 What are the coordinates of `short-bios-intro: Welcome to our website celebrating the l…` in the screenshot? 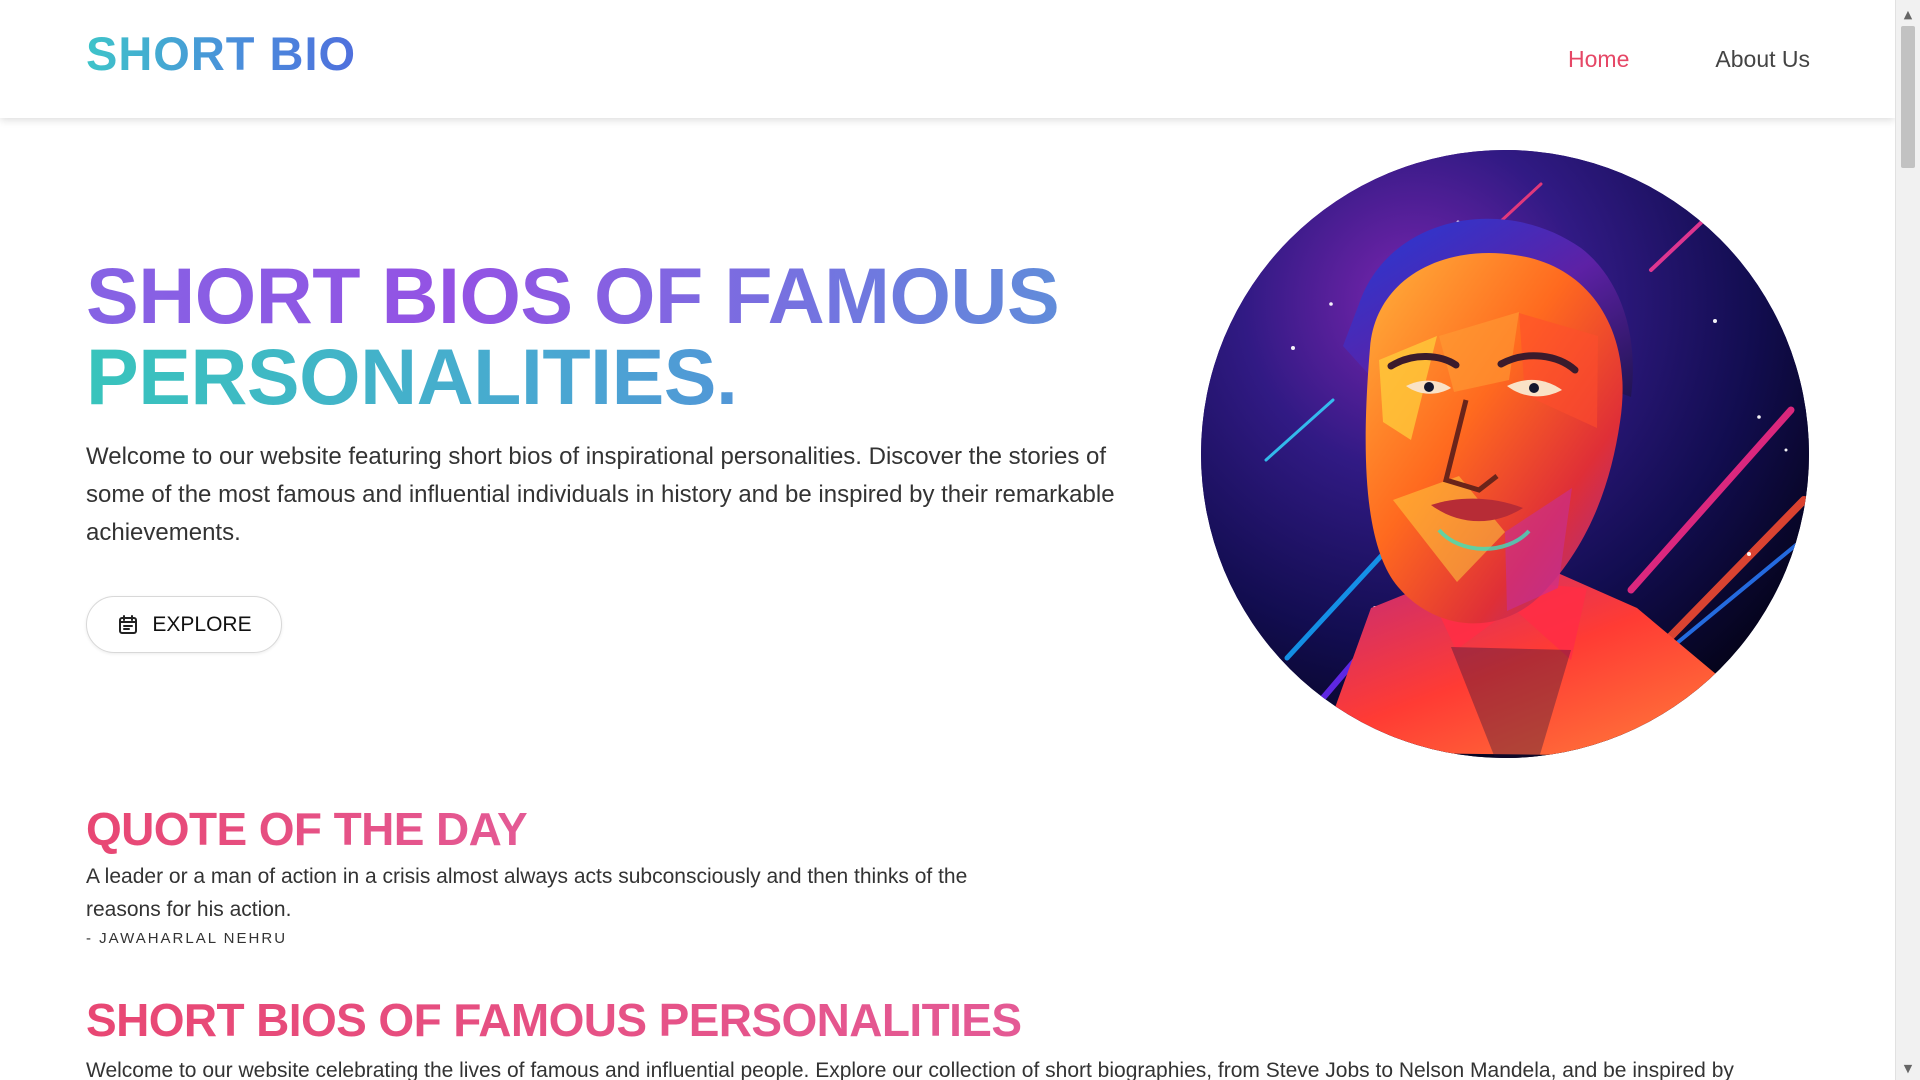 It's located at (910, 1069).